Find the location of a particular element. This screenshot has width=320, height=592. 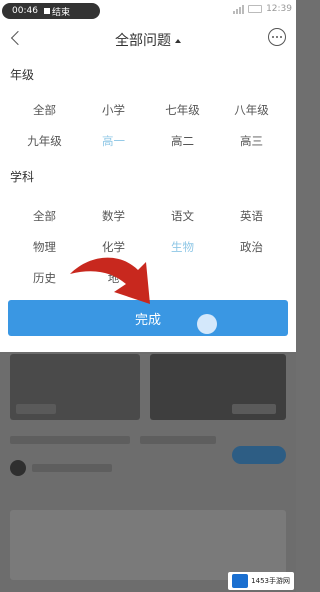

grade-option-selected: 高一 is located at coordinates (113, 140).